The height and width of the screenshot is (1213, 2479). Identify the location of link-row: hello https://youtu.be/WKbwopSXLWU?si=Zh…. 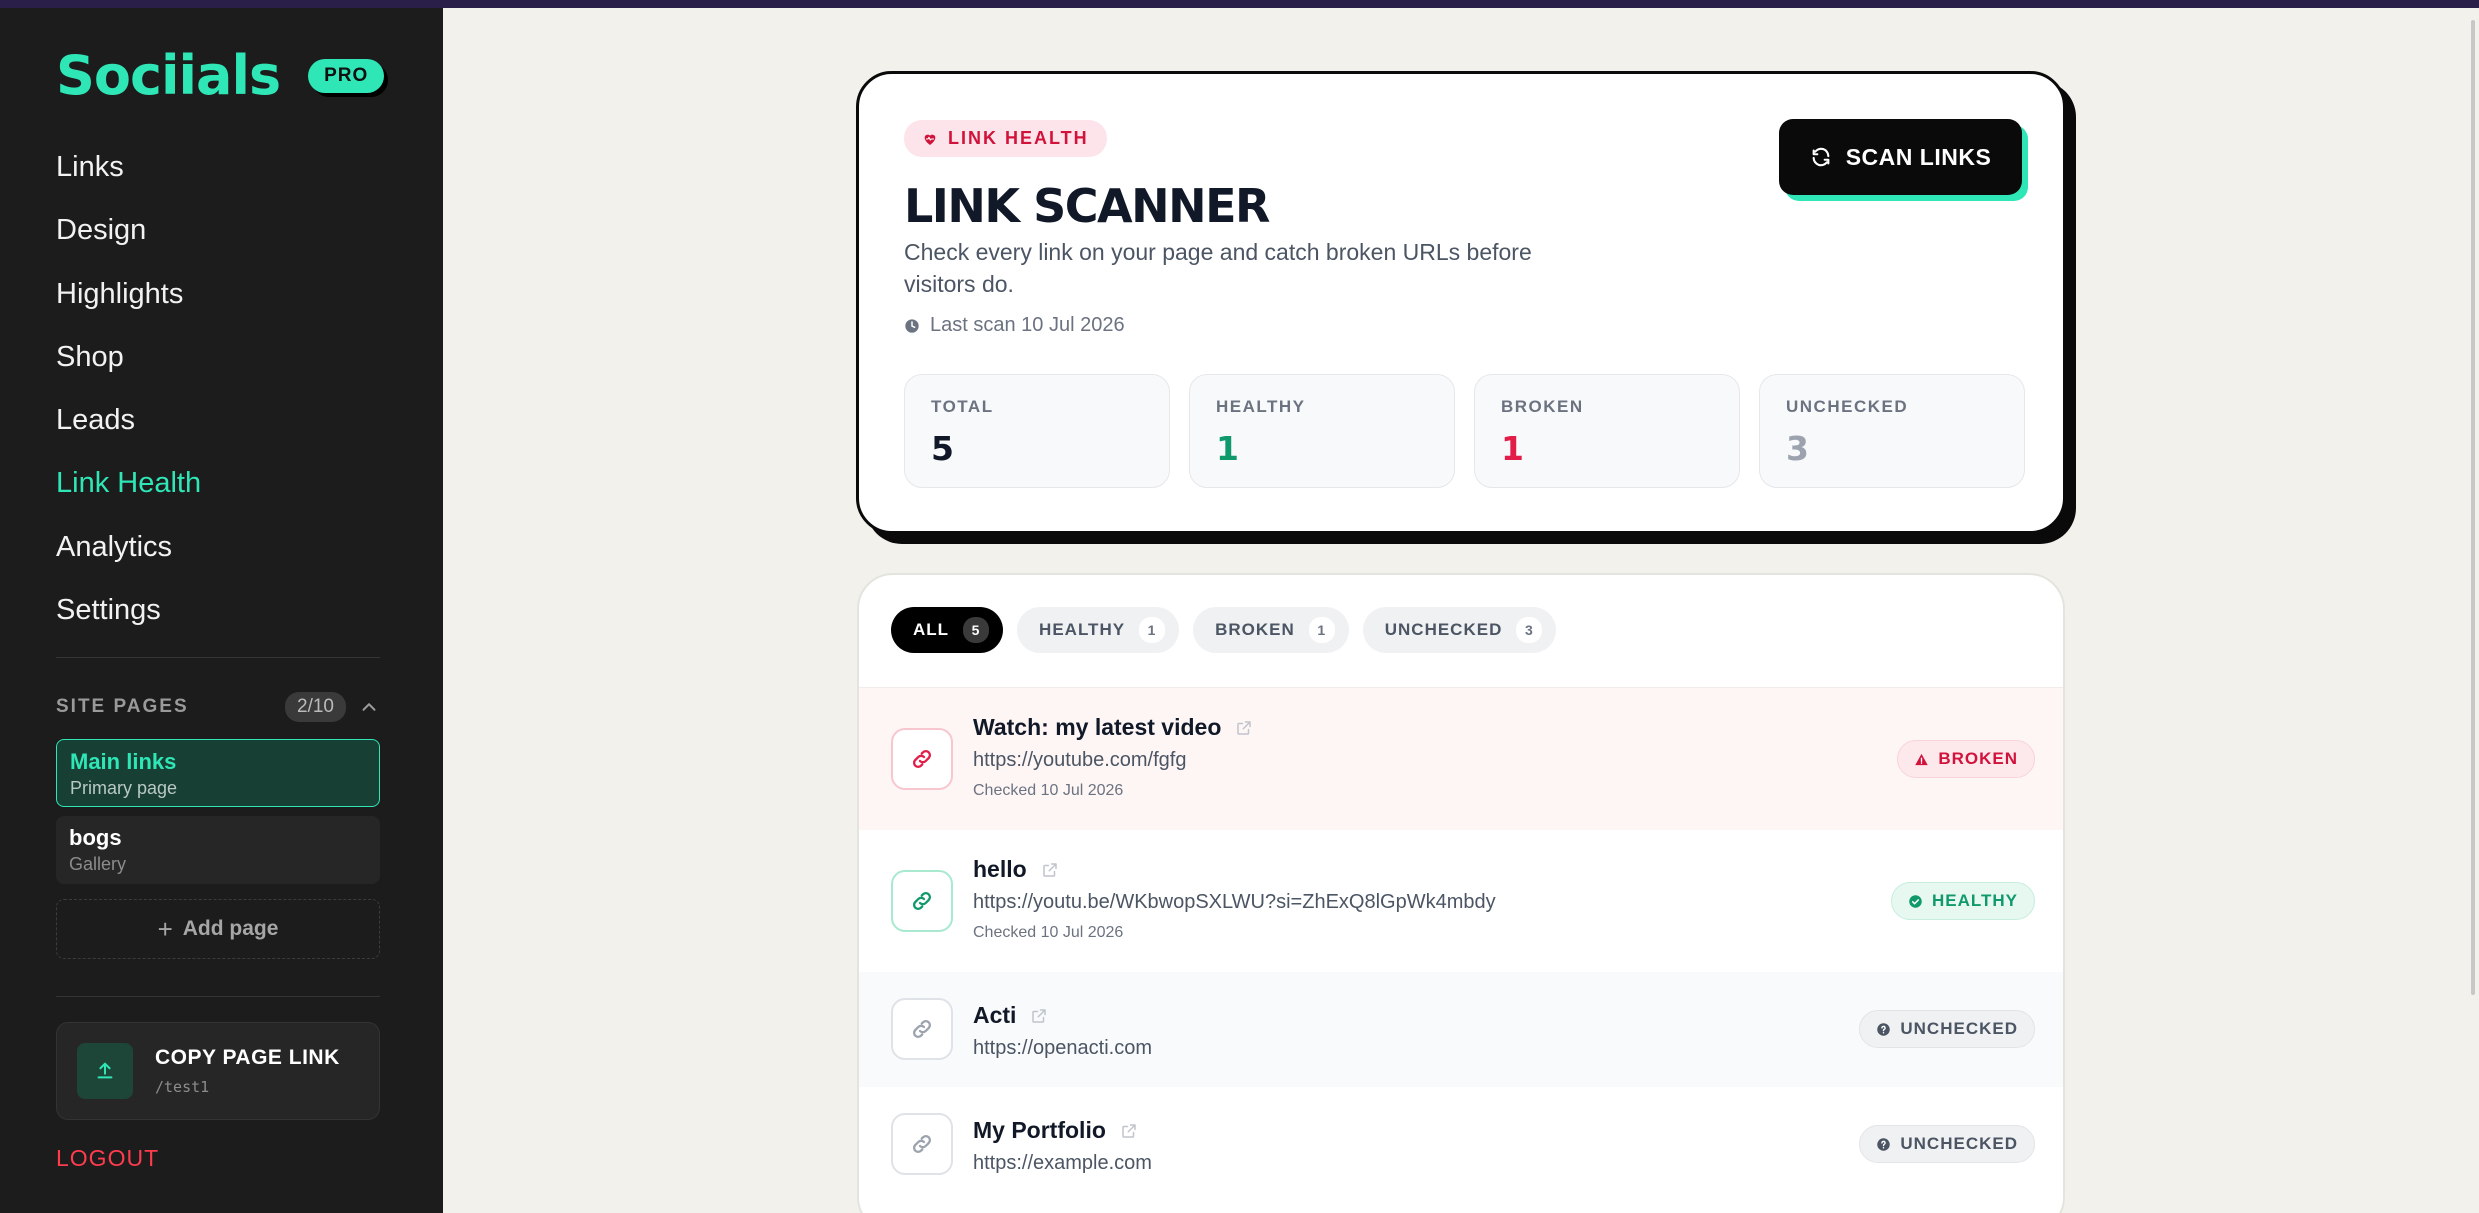
(1461, 901).